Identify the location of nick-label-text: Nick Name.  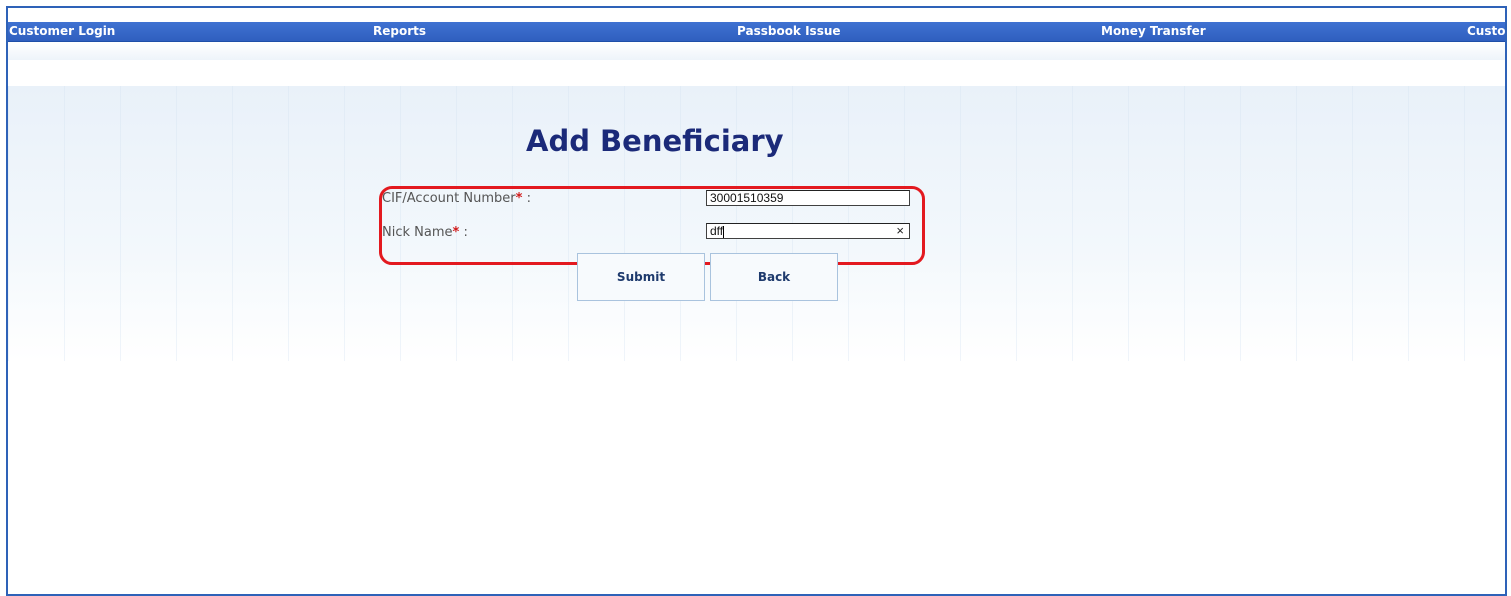
(417, 232).